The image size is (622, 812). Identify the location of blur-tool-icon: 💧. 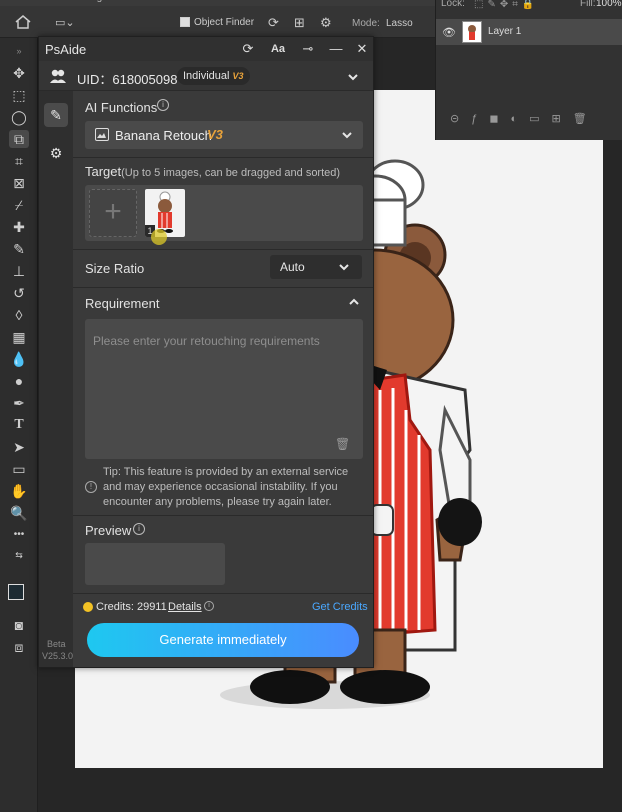
(19, 359).